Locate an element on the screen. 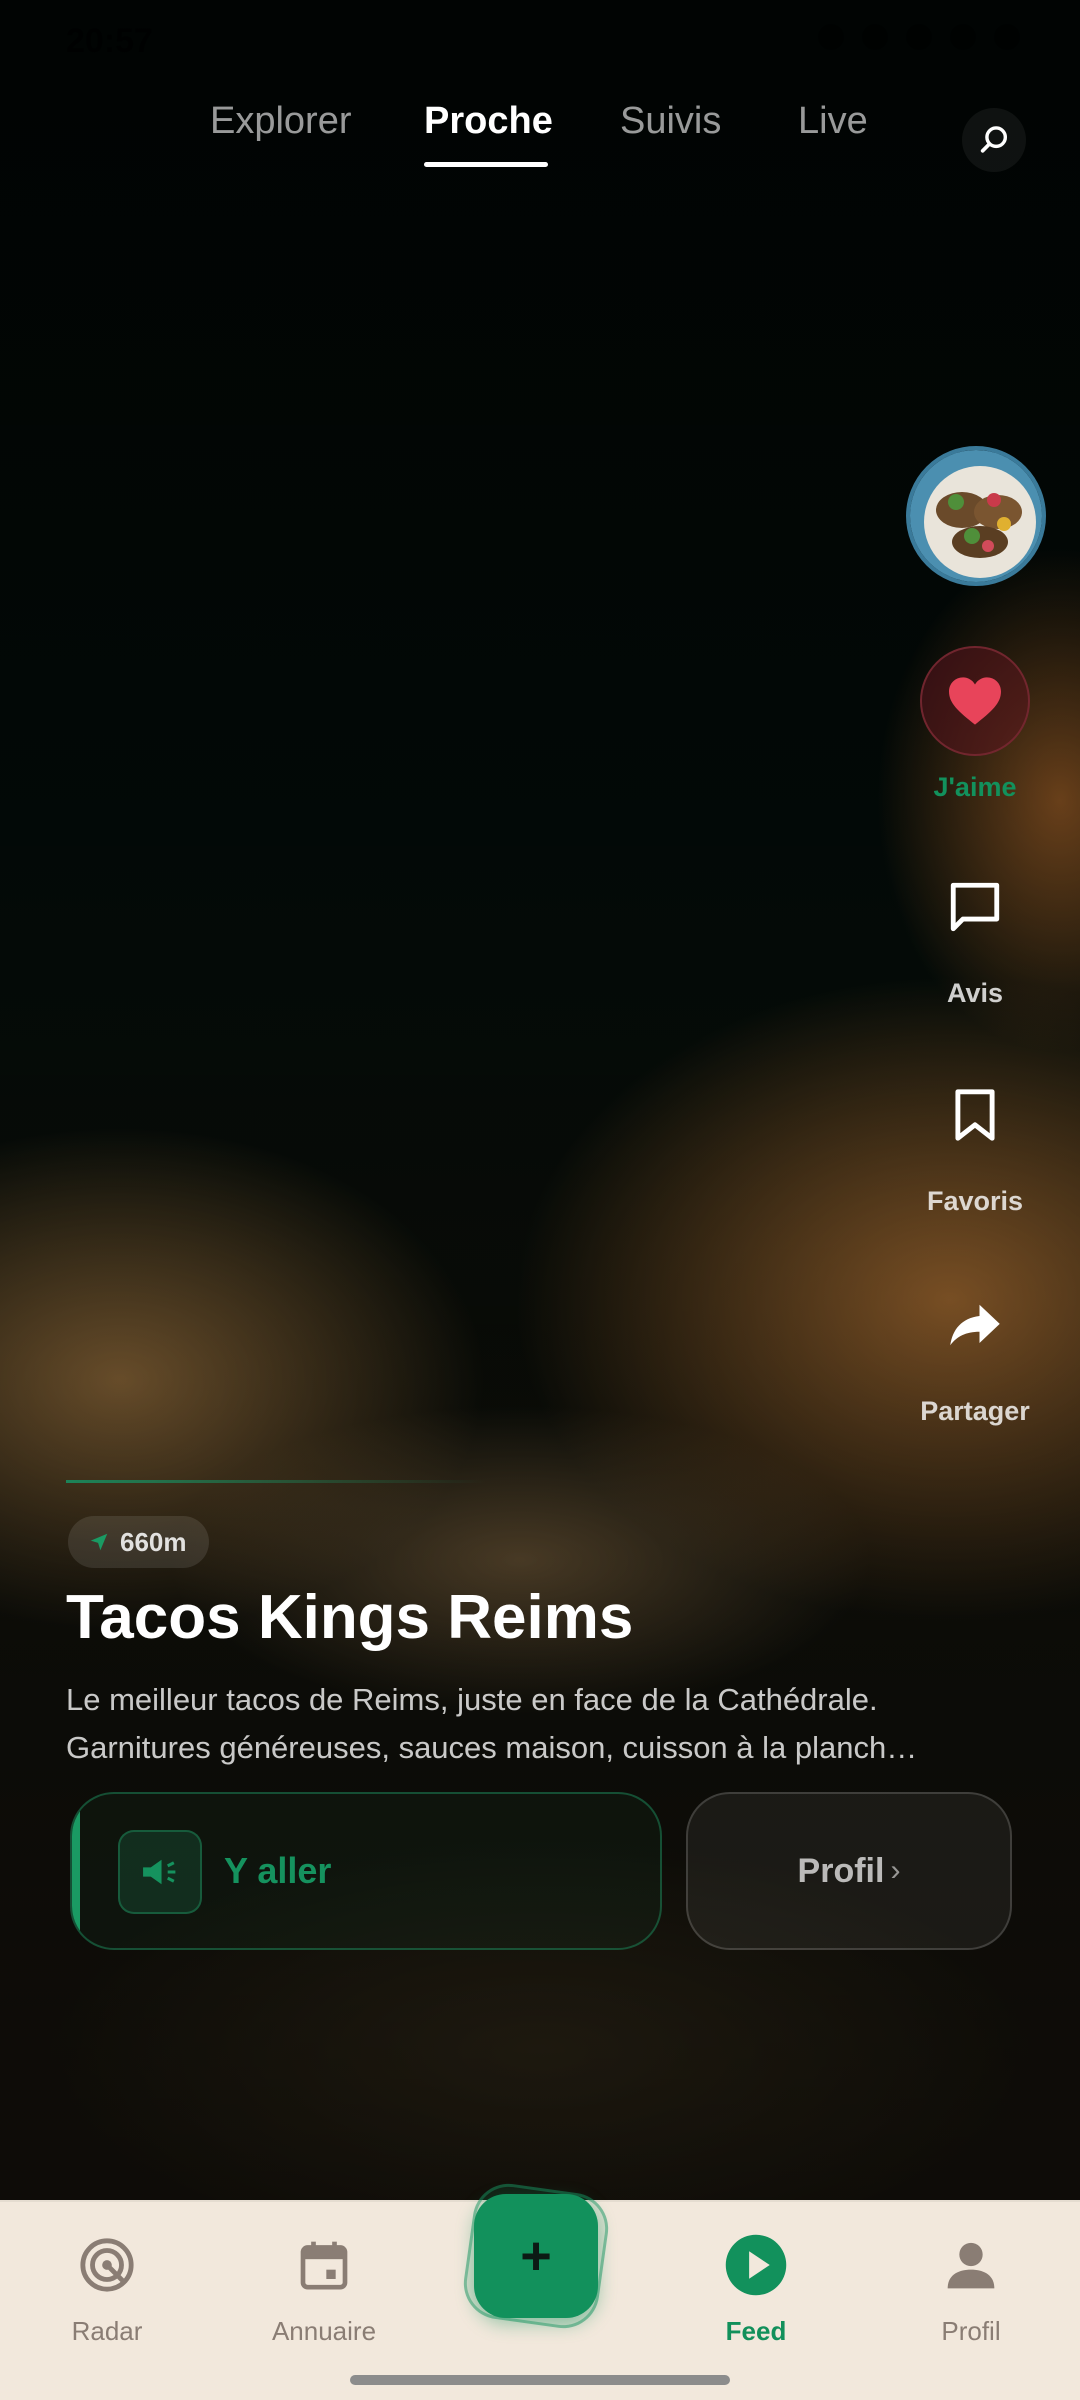 This screenshot has height=2400, width=1080. tab-suivis: Suivis is located at coordinates (670, 121).